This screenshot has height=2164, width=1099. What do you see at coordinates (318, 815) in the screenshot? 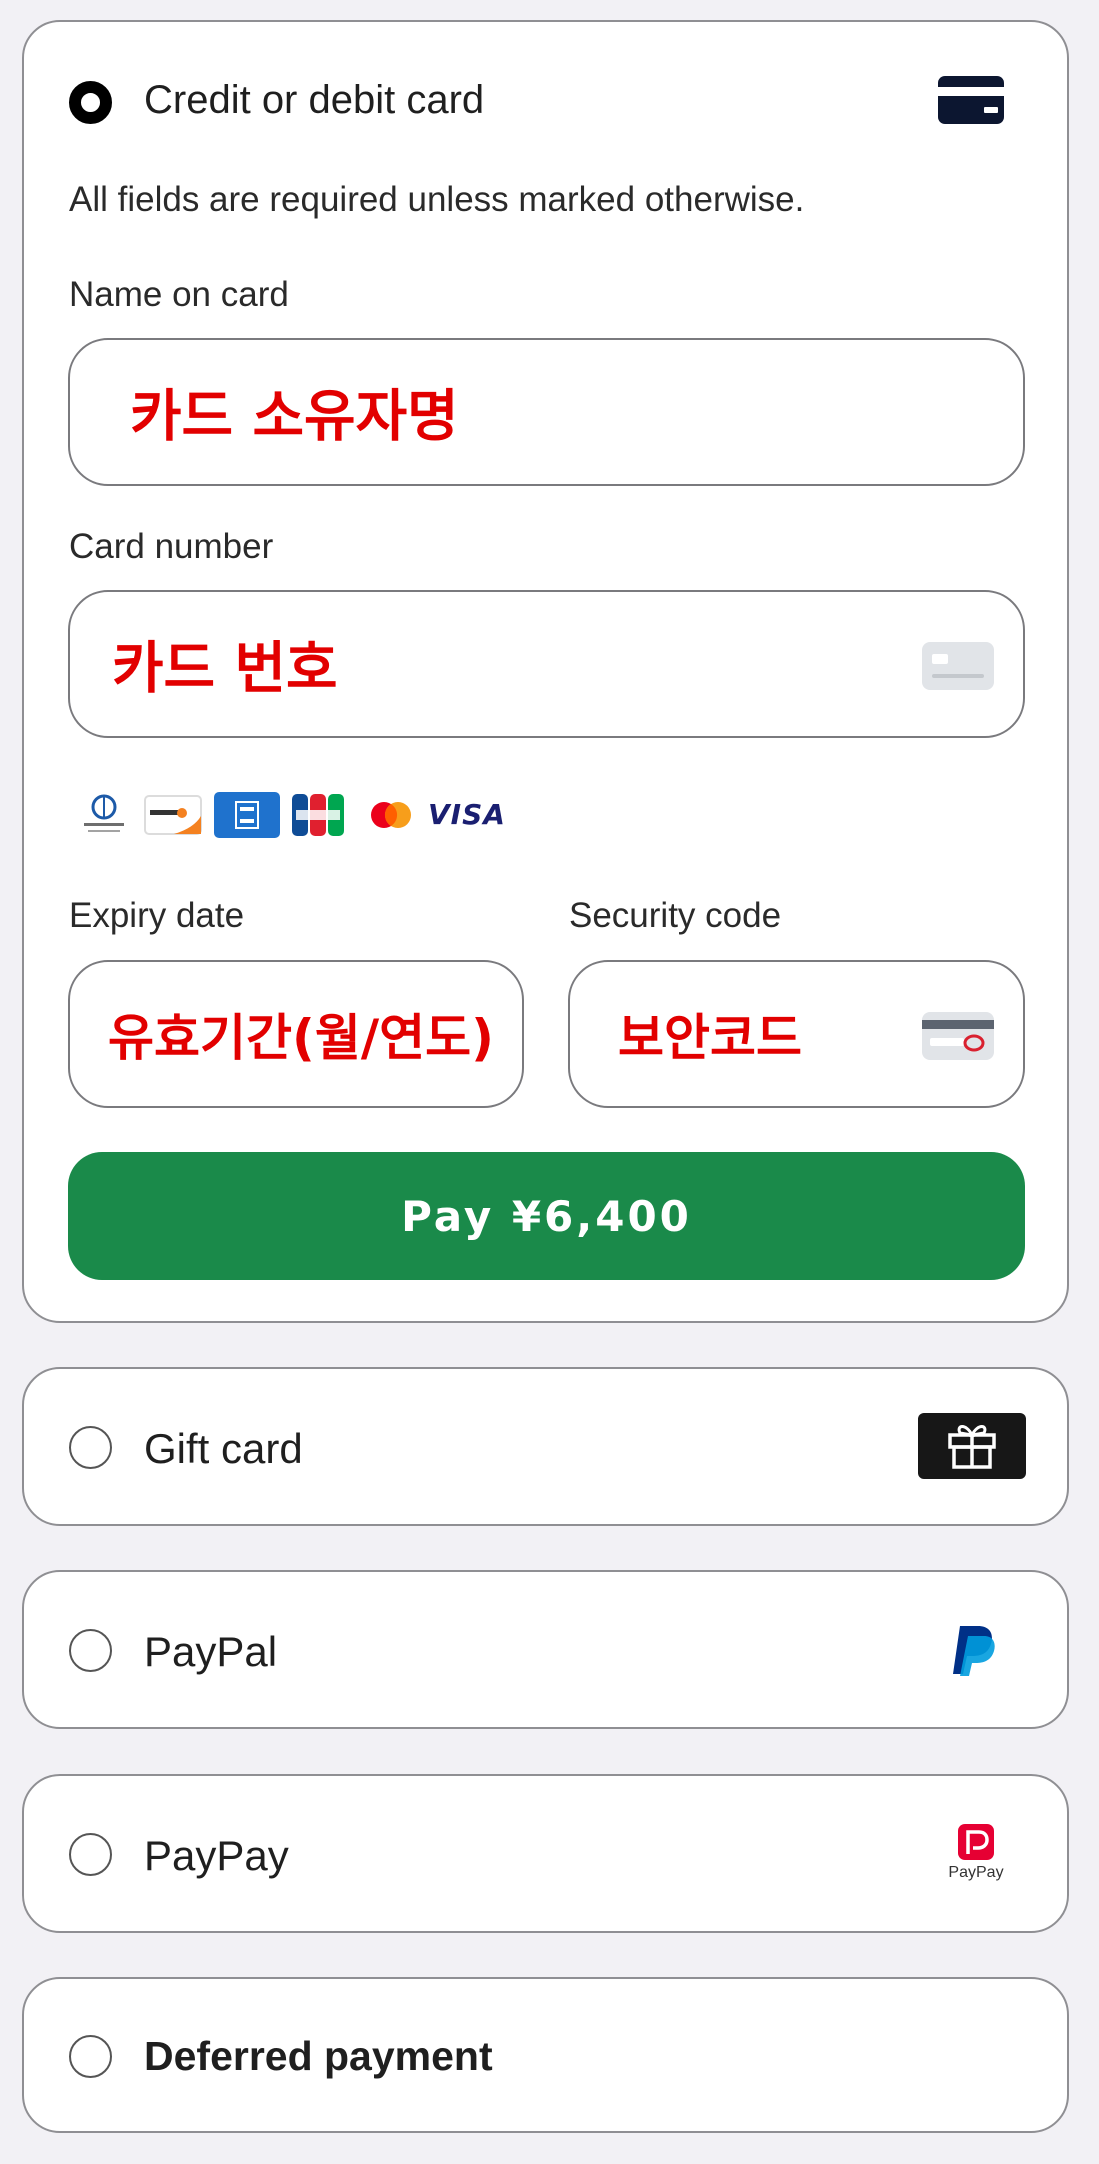
I see `jcb-icon` at bounding box center [318, 815].